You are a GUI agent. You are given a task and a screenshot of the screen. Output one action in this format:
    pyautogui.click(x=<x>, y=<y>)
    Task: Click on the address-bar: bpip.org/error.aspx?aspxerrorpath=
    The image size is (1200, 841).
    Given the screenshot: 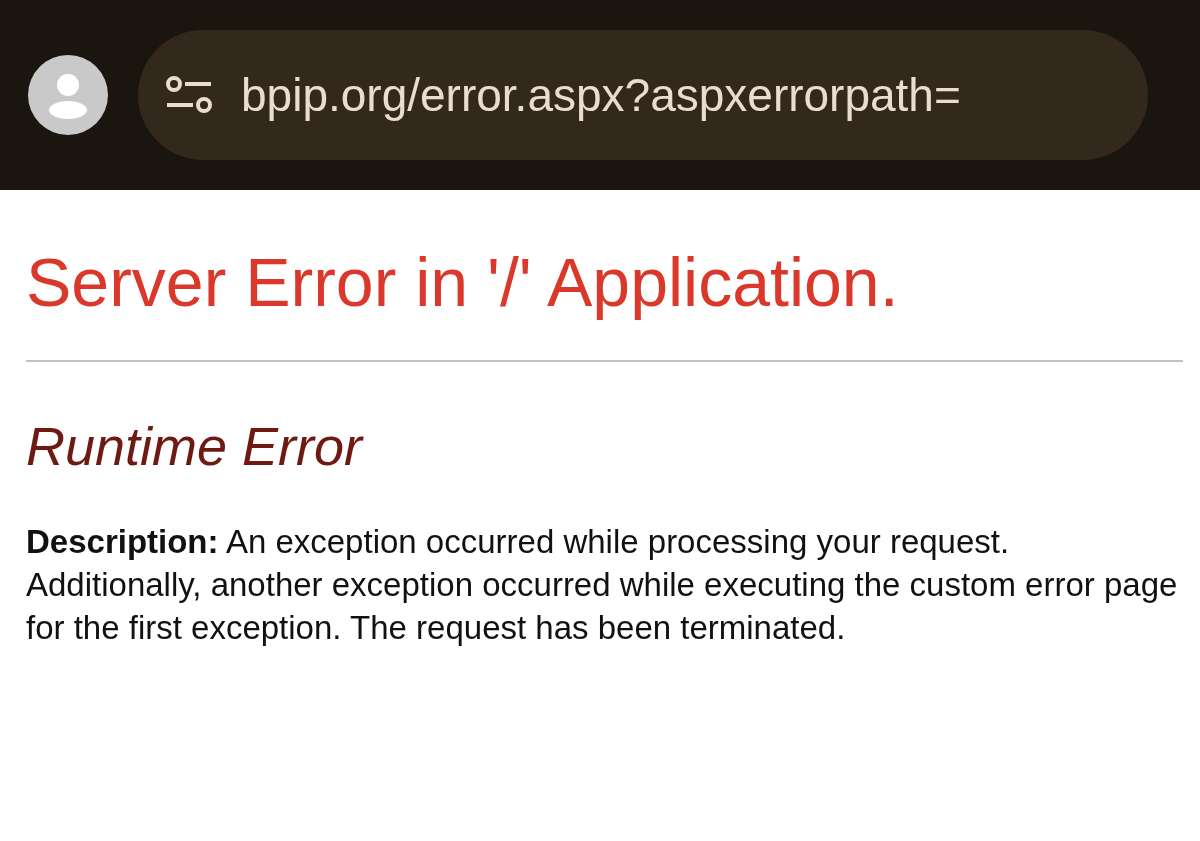 What is the action you would take?
    pyautogui.click(x=643, y=95)
    